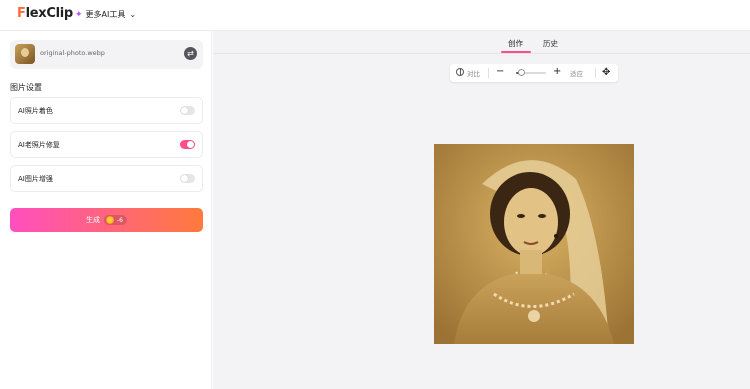  Describe the element at coordinates (557, 71) in the screenshot. I see `zoom-in-button: +` at that location.